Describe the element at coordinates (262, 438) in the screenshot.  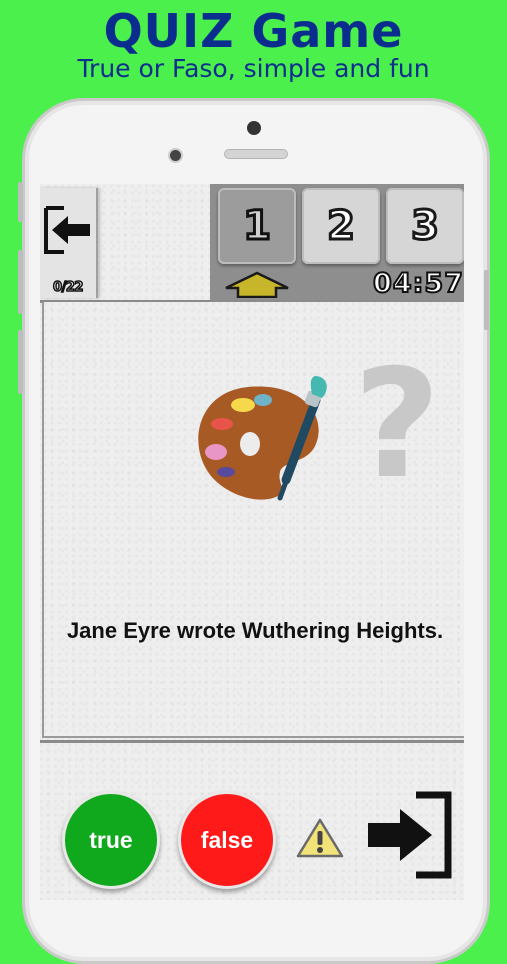
I see `paint-palette-icon` at that location.